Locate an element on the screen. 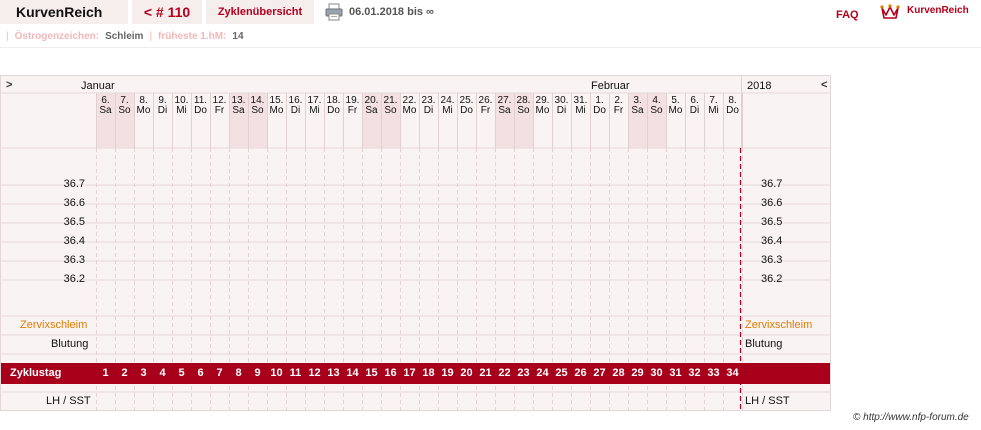 This screenshot has width=981, height=430. day-header: 8. Do is located at coordinates (732, 106).